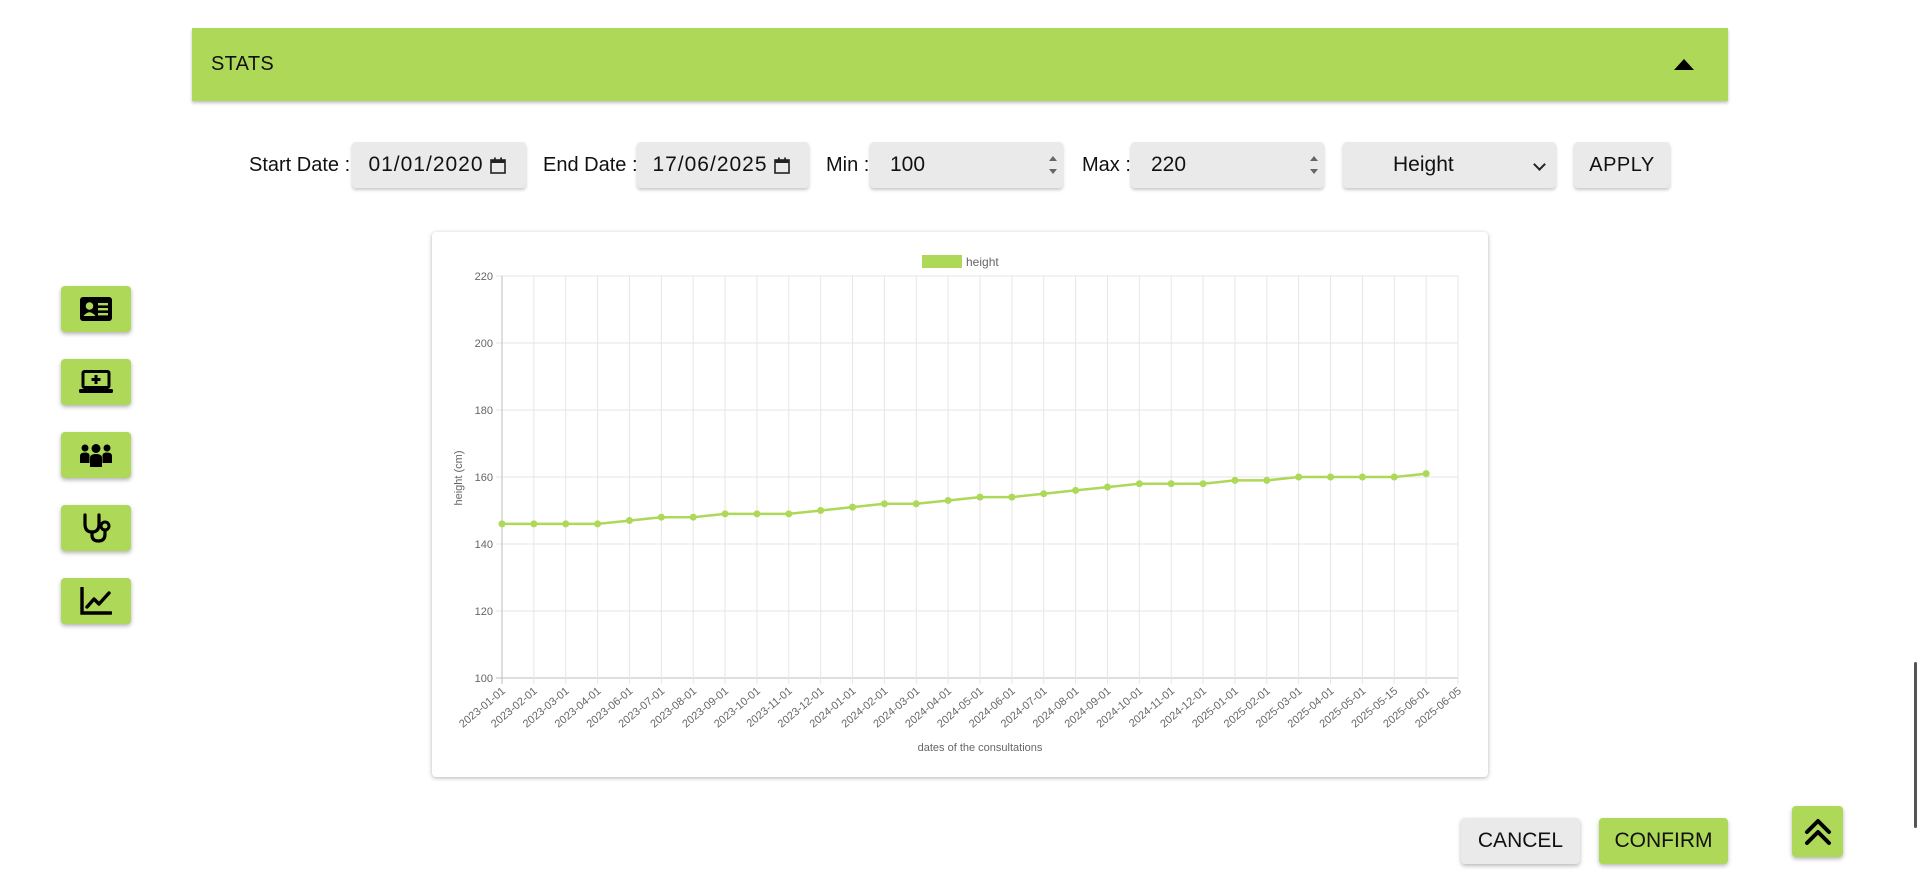  What do you see at coordinates (710, 164) in the screenshot?
I see `end-date-value: 17/06/2025` at bounding box center [710, 164].